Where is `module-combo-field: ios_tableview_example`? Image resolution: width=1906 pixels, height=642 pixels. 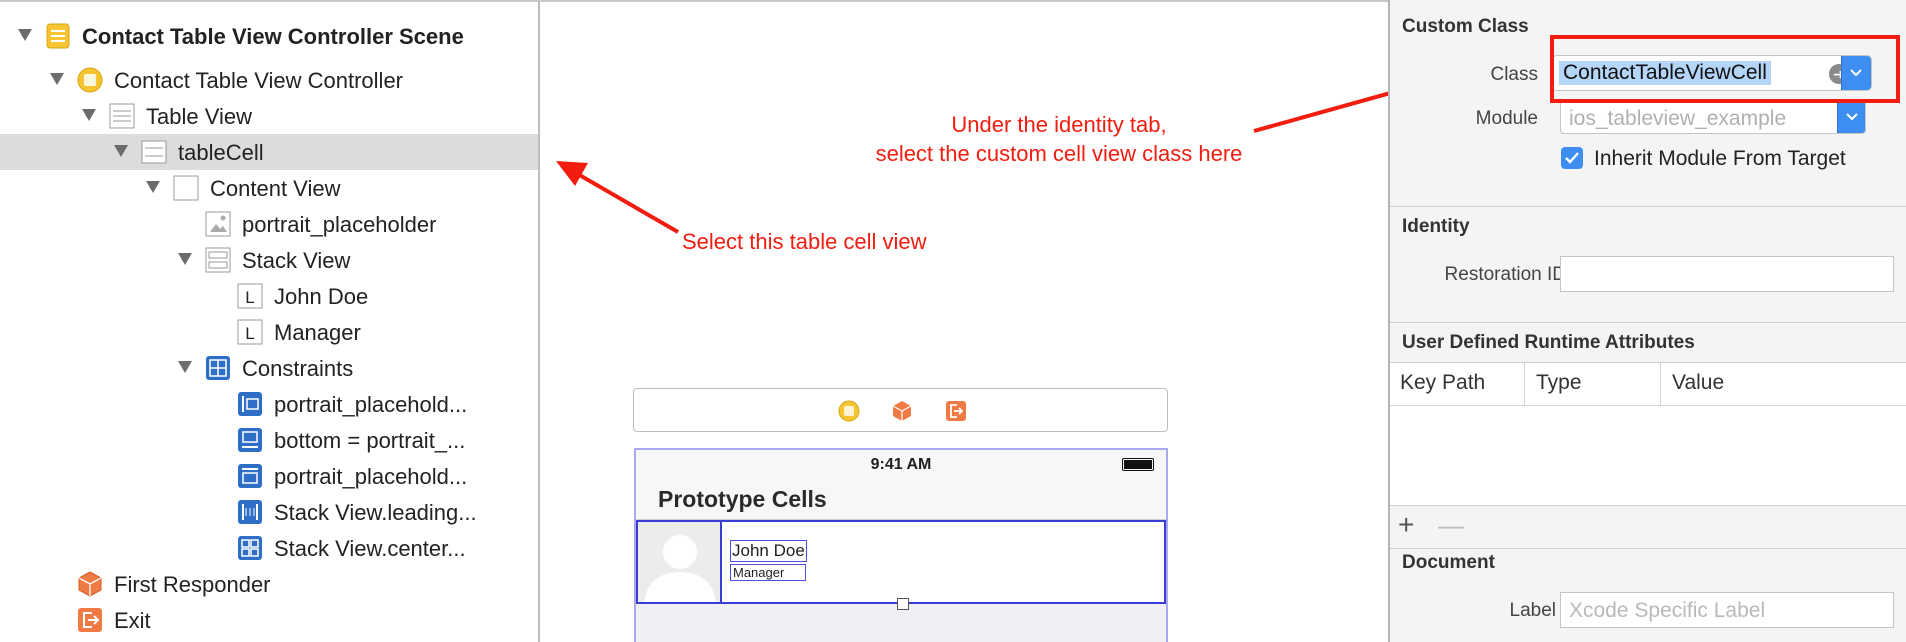
module-combo-field: ios_tableview_example is located at coordinates (1713, 117).